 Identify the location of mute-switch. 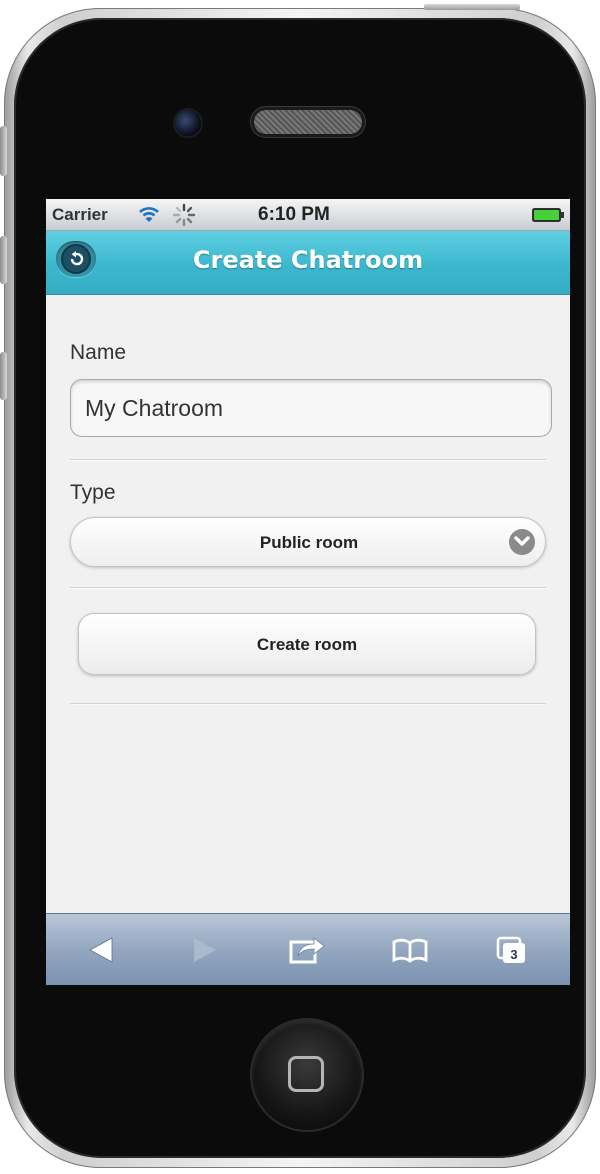
(3, 151).